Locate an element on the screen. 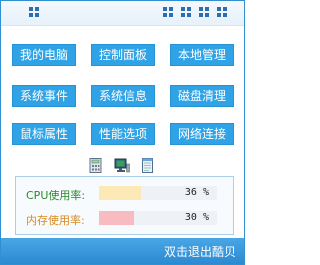 The image size is (320, 265). memory-usage-row: 内存使用率: 30 % is located at coordinates (124, 218).